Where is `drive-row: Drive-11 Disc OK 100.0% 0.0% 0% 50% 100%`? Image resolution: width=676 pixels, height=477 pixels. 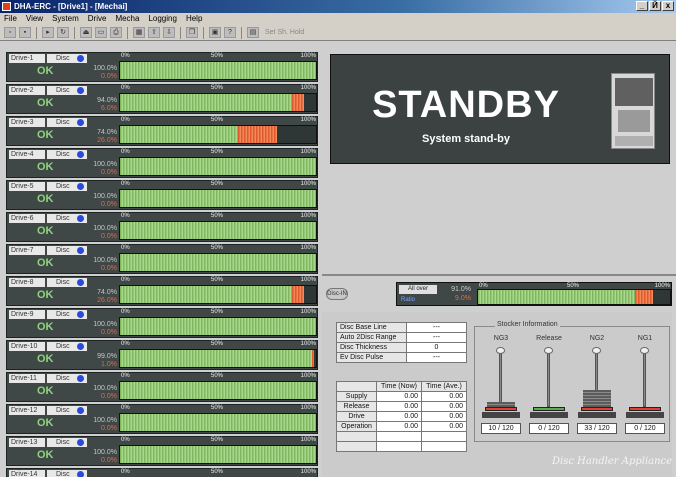 drive-row: Drive-11 Disc OK 100.0% 0.0% 0% 50% 100% is located at coordinates (162, 387).